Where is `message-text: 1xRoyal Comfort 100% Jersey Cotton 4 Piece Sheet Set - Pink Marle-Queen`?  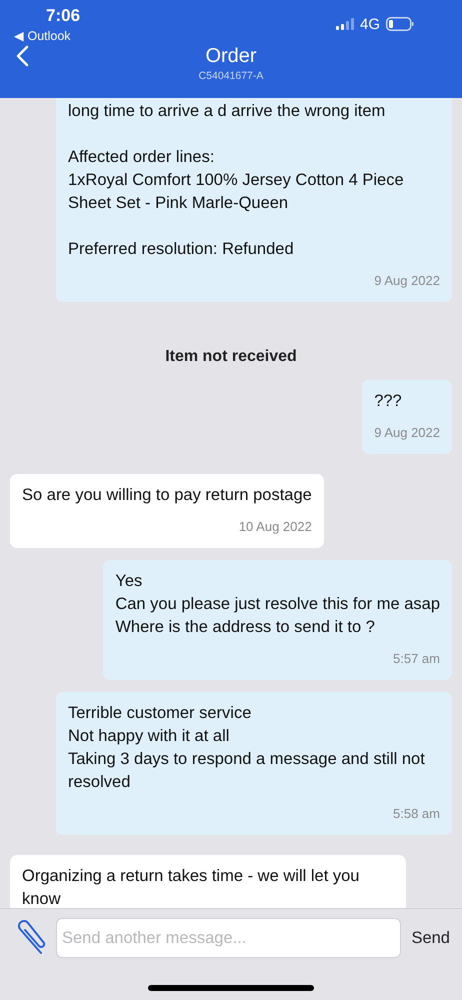
message-text: 1xRoyal Comfort 100% Jersey Cotton 4 Piece Sheet Set - Pink Marle-Queen is located at coordinates (236, 192).